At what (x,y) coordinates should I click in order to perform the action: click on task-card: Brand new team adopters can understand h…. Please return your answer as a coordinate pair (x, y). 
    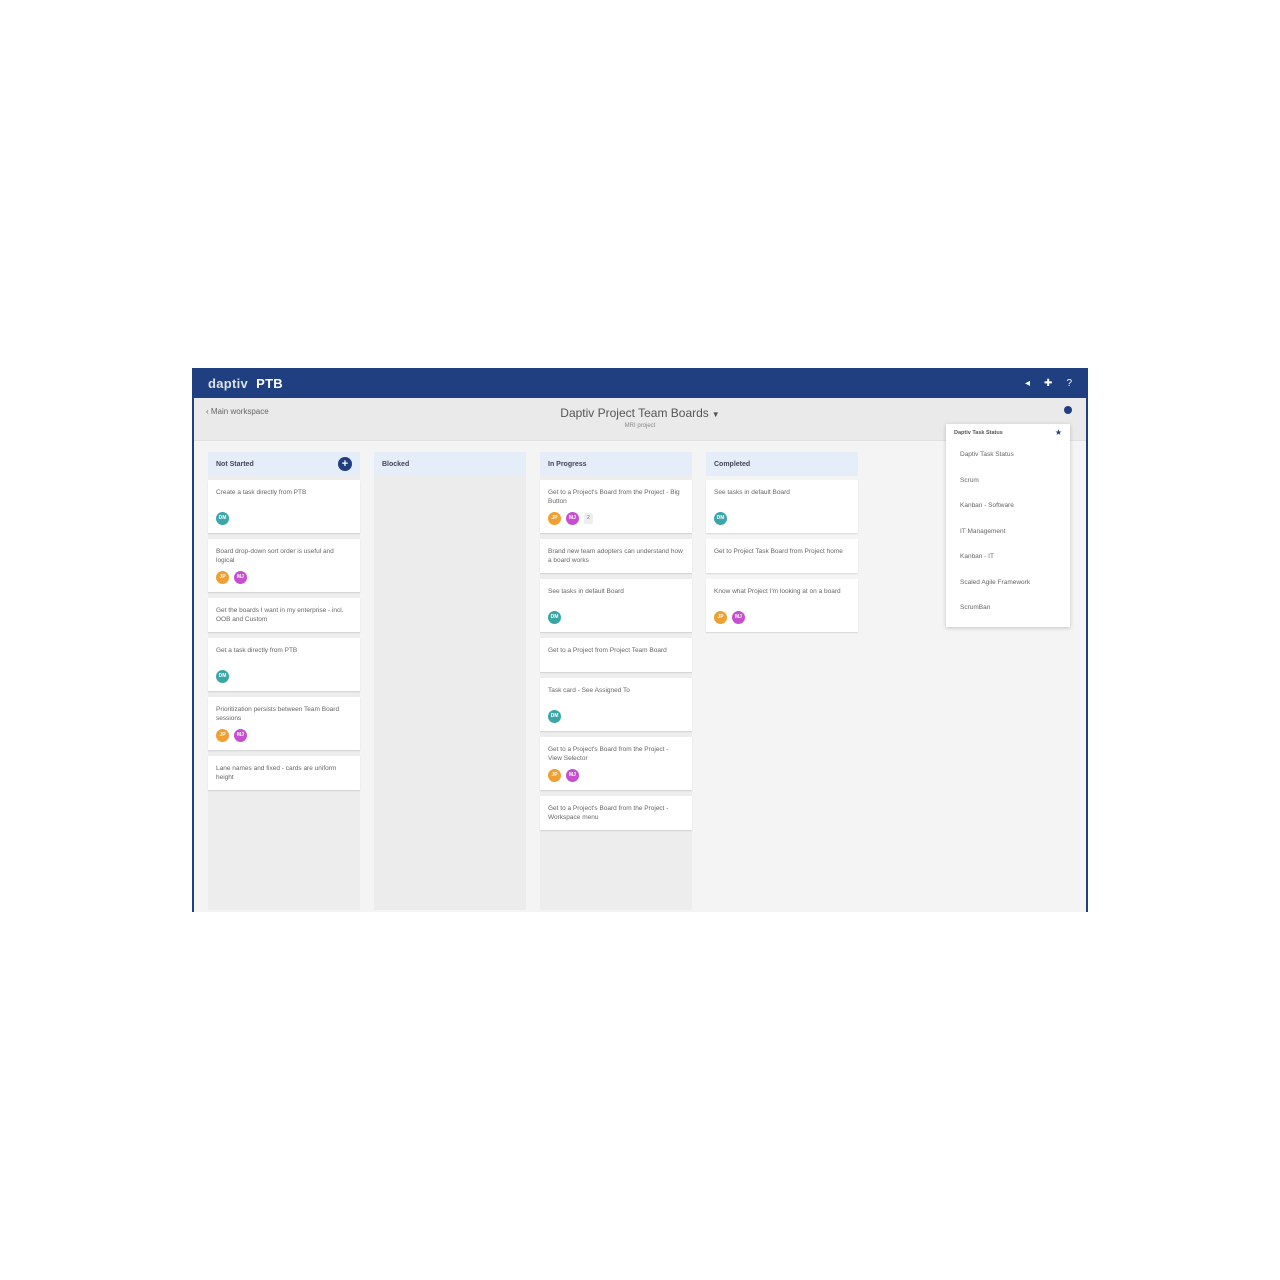
    Looking at the image, I should click on (616, 556).